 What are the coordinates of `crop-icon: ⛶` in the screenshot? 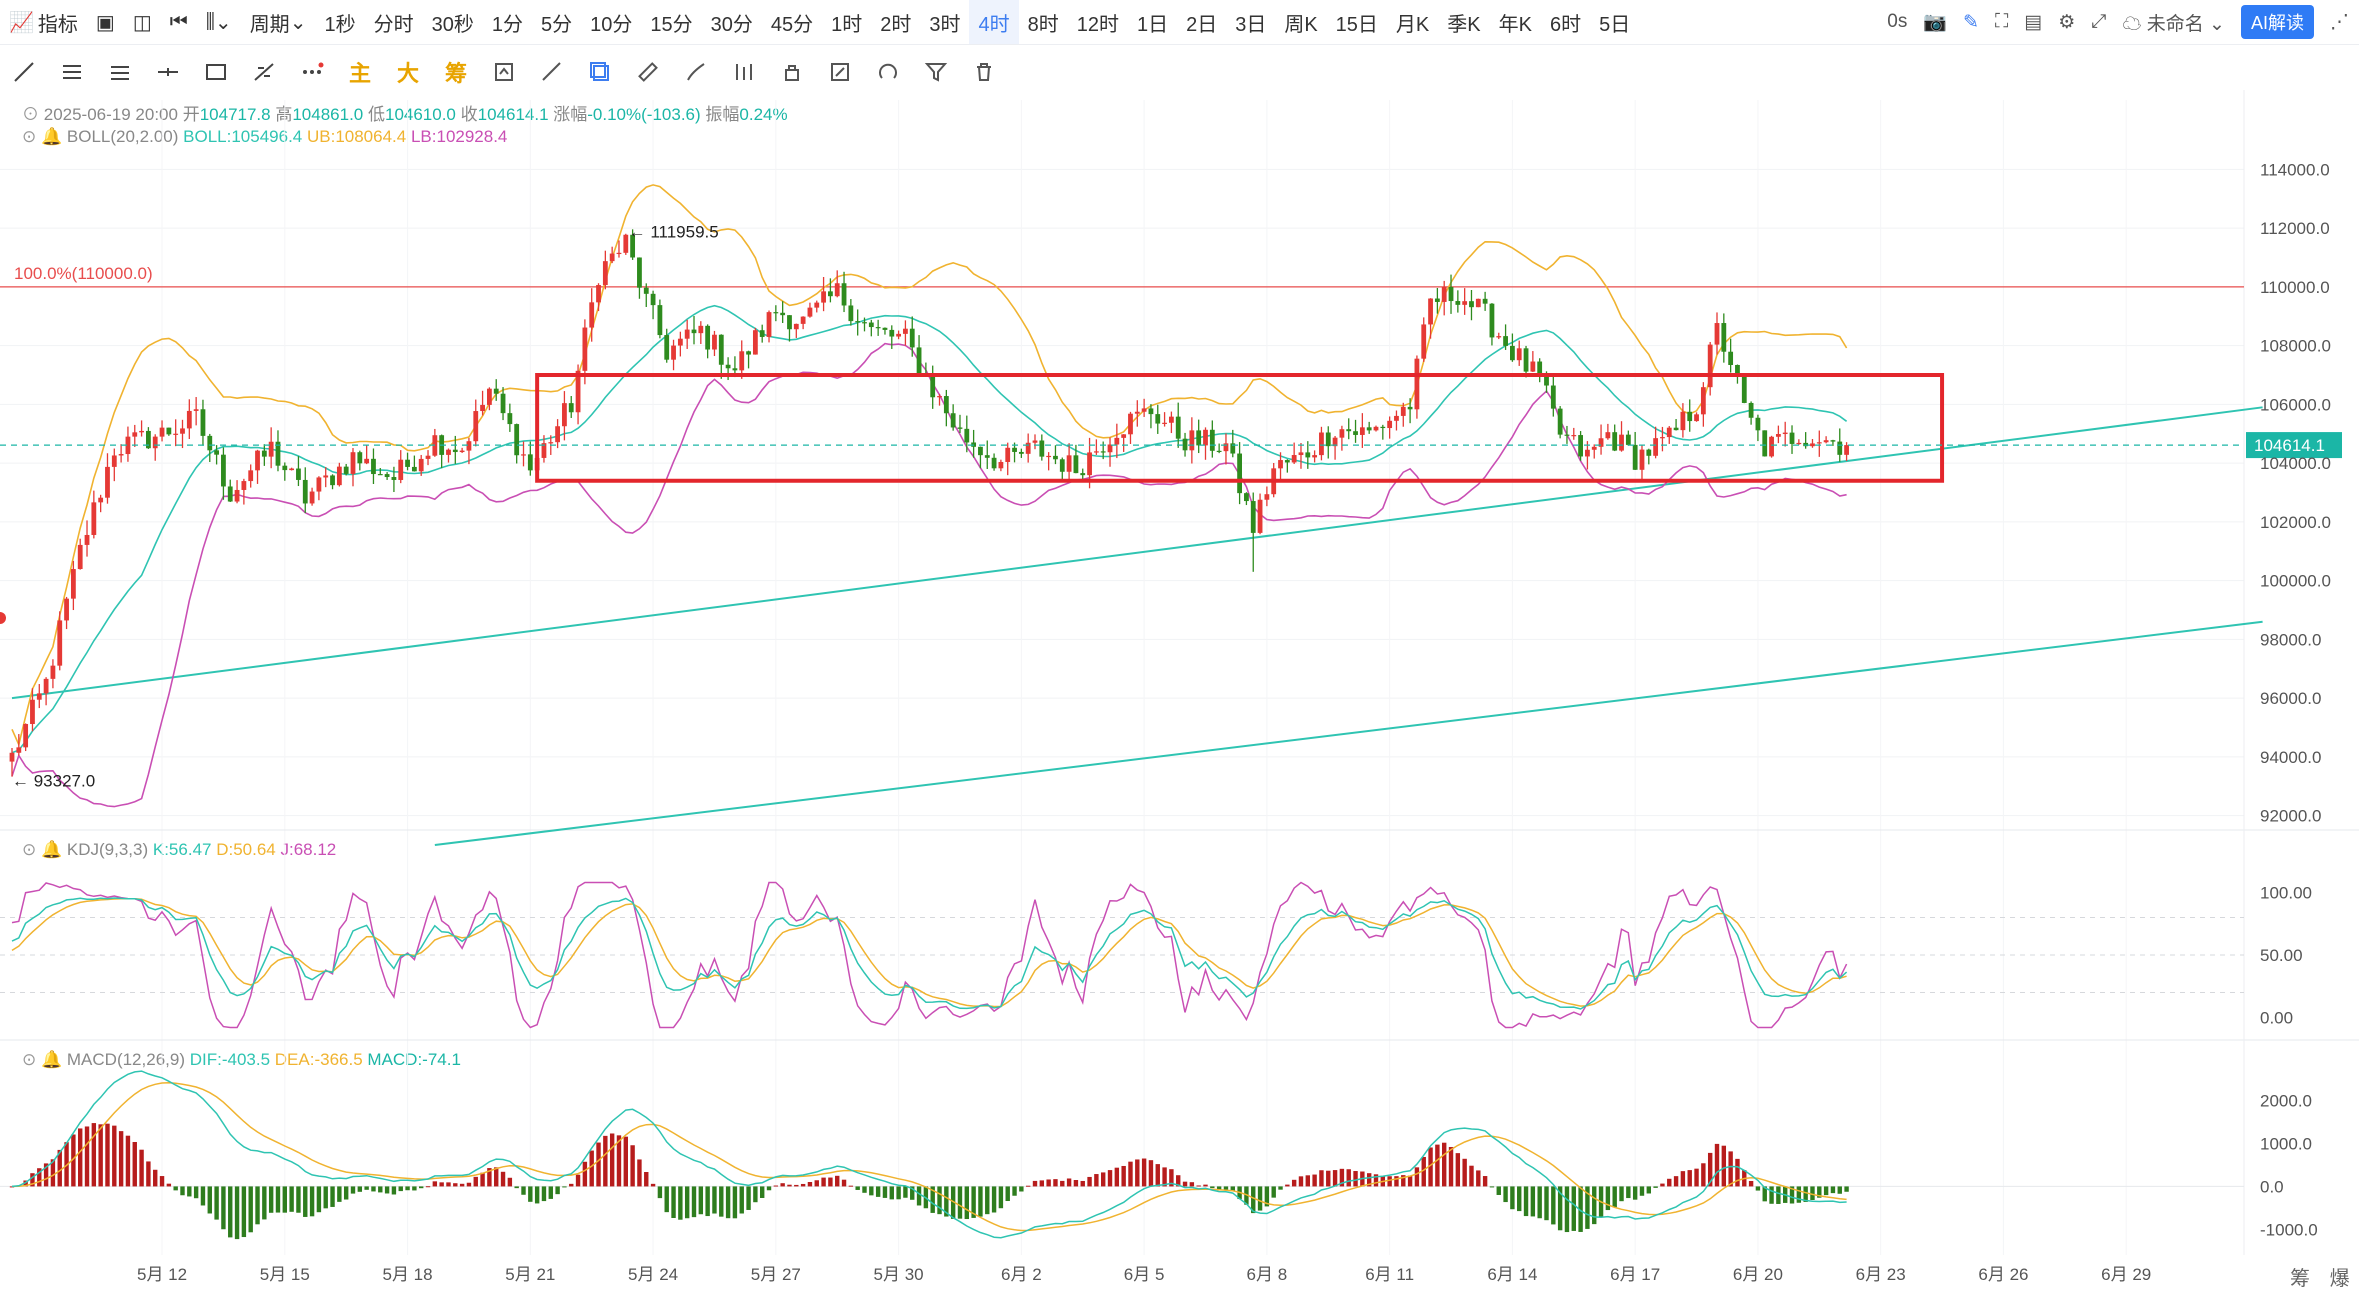 It's located at (2001, 22).